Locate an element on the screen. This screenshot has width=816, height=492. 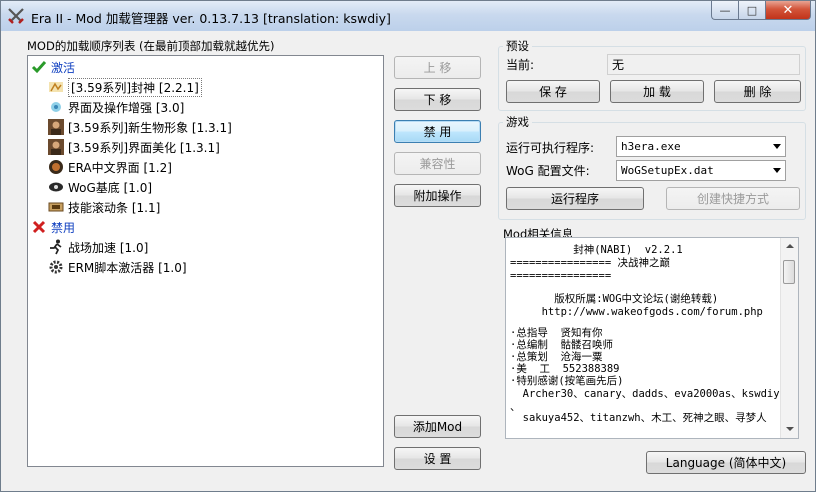
info-line: 封神(NABI) v2.2.1 is located at coordinates (596, 250).